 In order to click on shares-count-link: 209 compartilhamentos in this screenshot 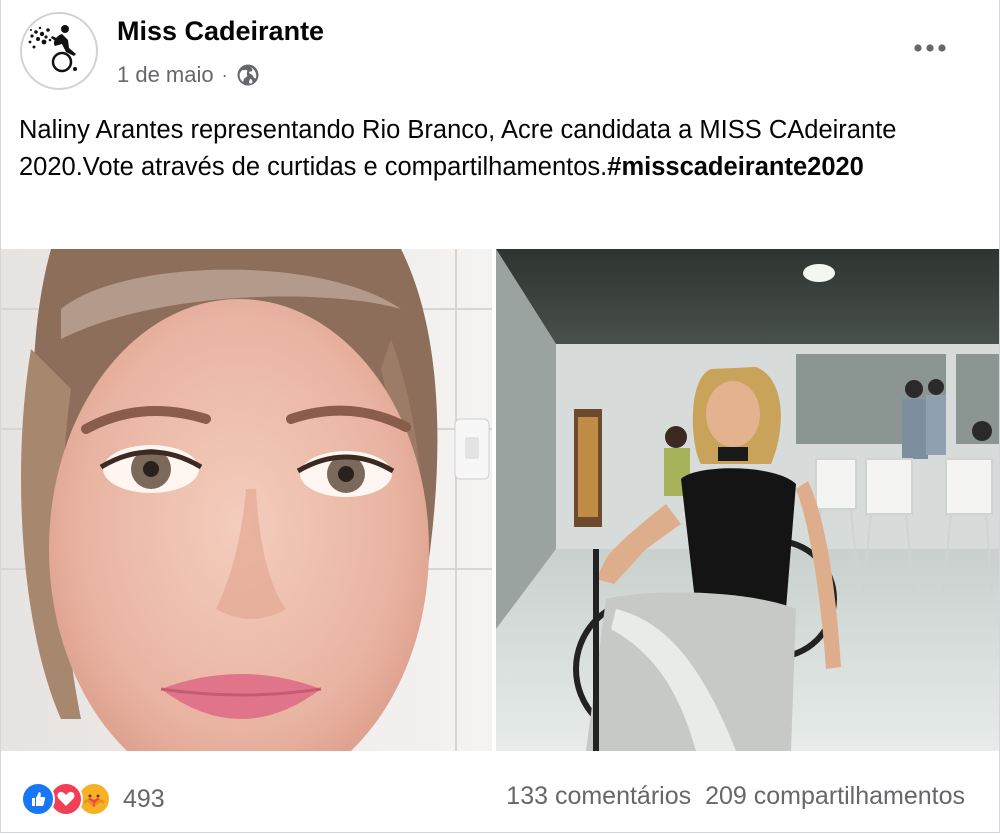, I will do `click(835, 796)`.